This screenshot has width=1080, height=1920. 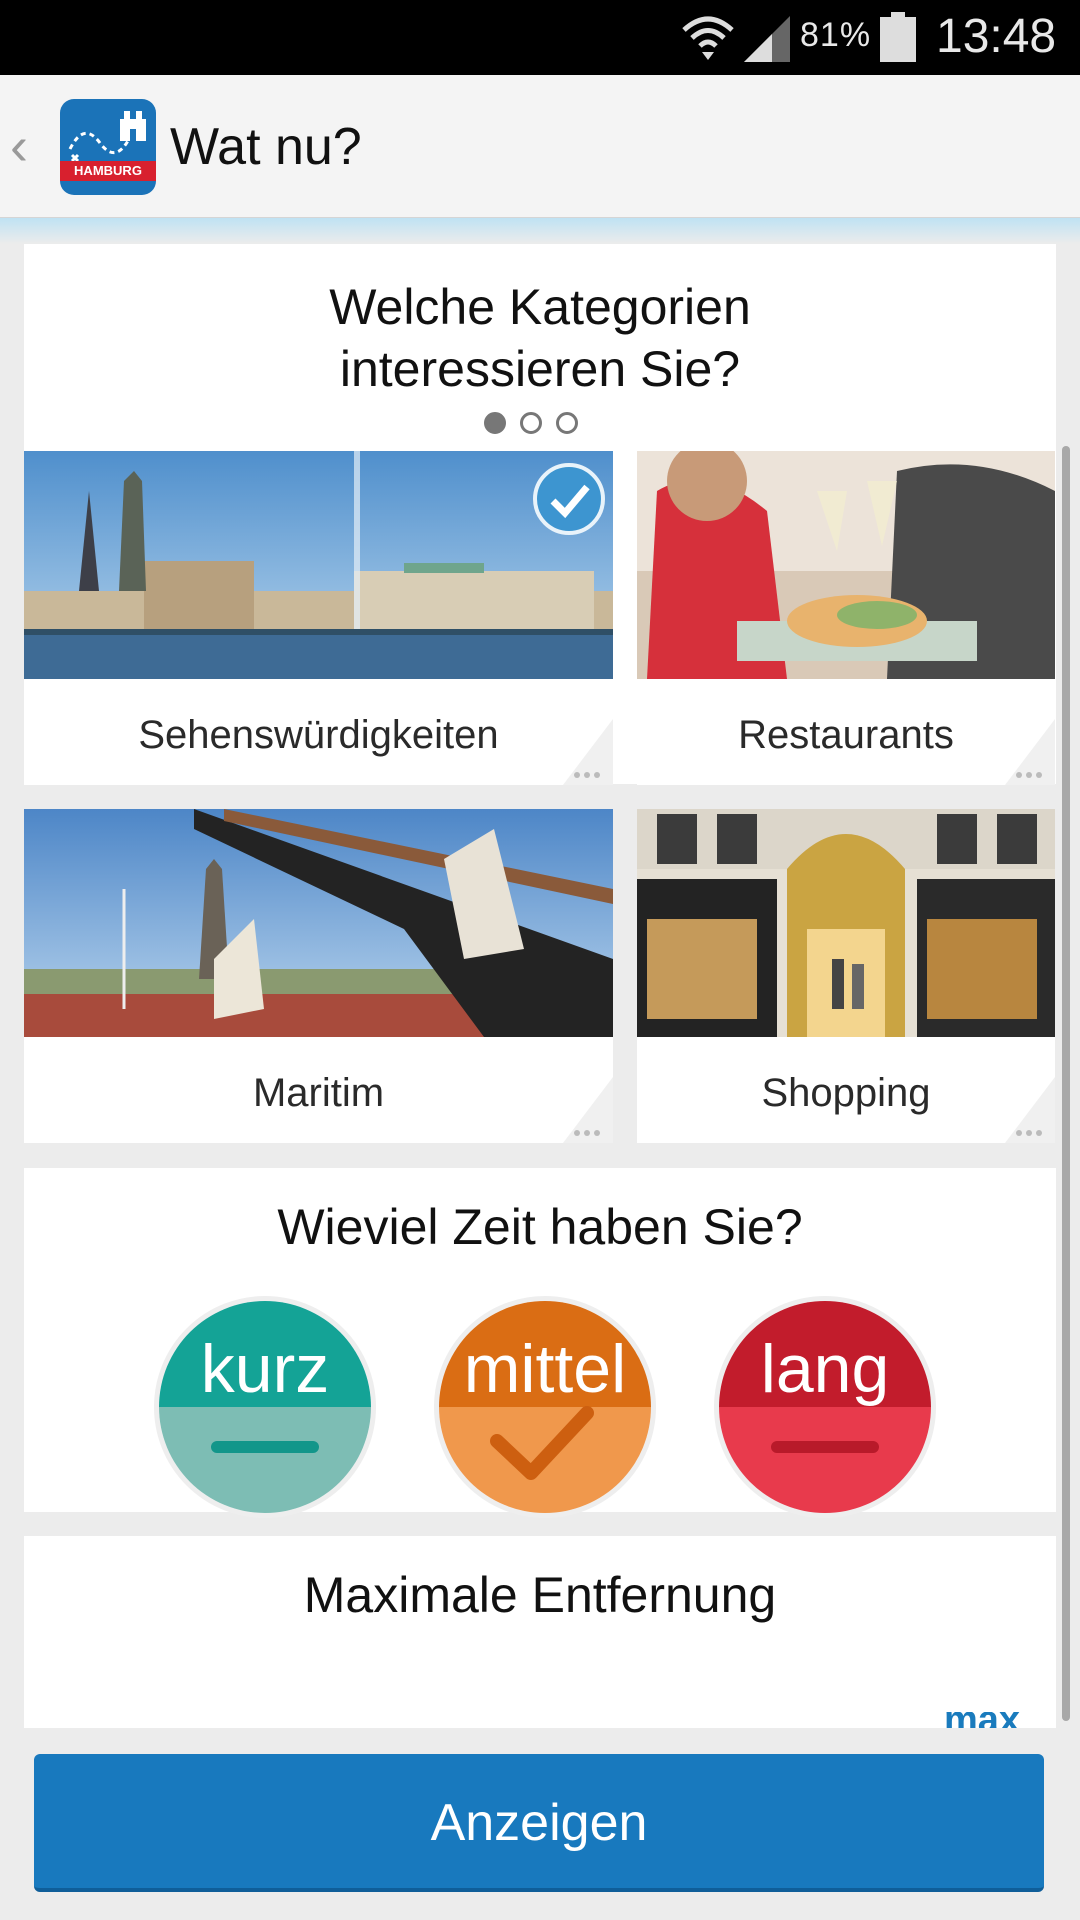 I want to click on show-button: Anzeigen, so click(x=539, y=1823).